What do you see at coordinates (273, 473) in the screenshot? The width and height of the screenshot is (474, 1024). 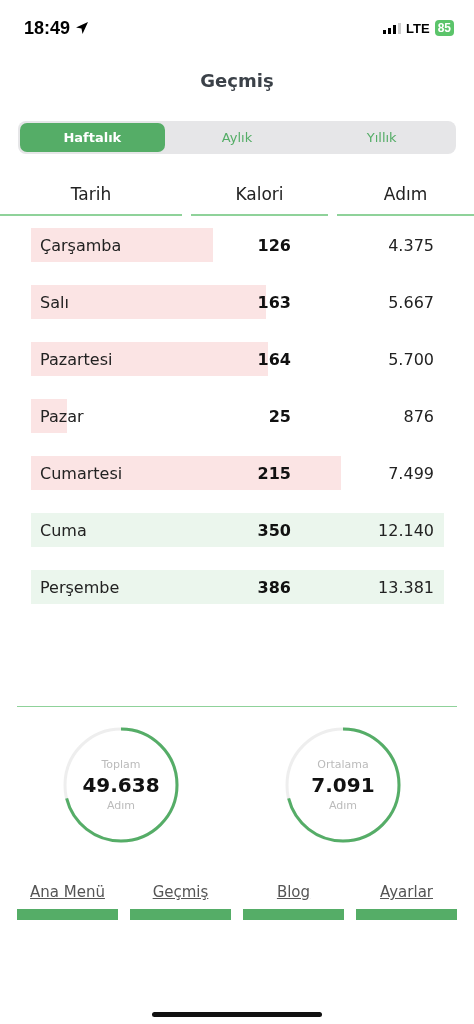 I see `calorie-cell-text: 215` at bounding box center [273, 473].